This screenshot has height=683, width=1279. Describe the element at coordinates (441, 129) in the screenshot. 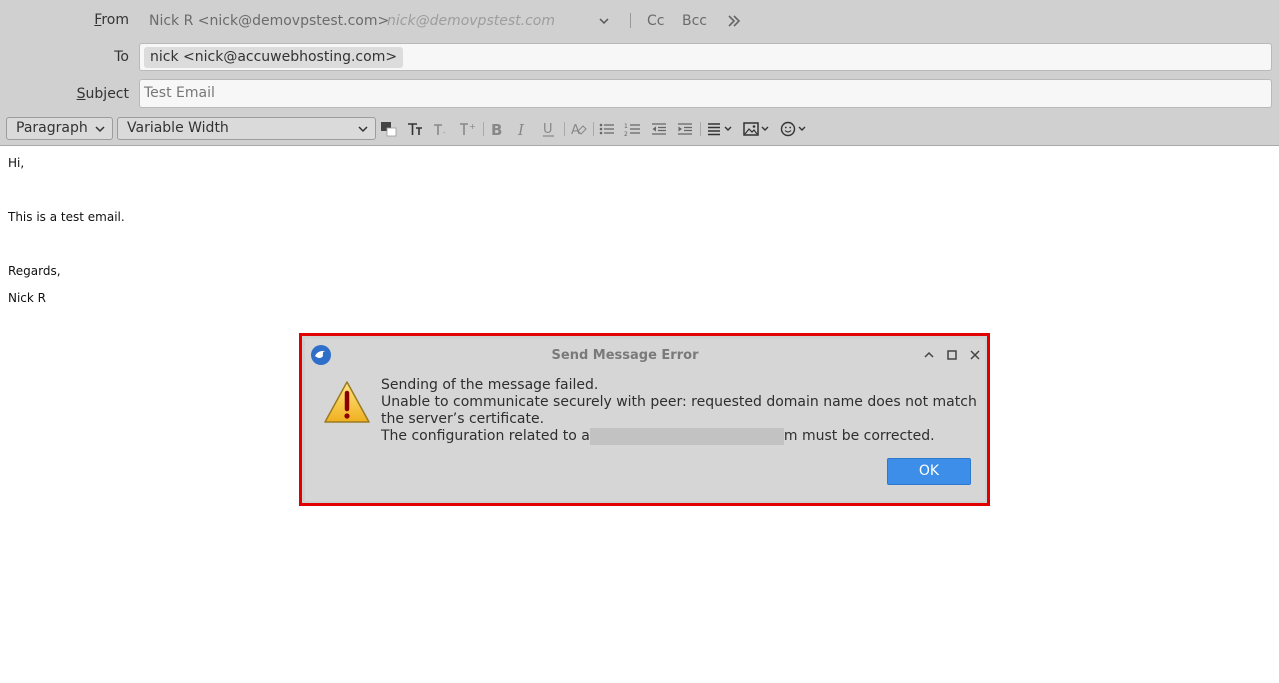

I see `smaller-text-icon: -` at that location.